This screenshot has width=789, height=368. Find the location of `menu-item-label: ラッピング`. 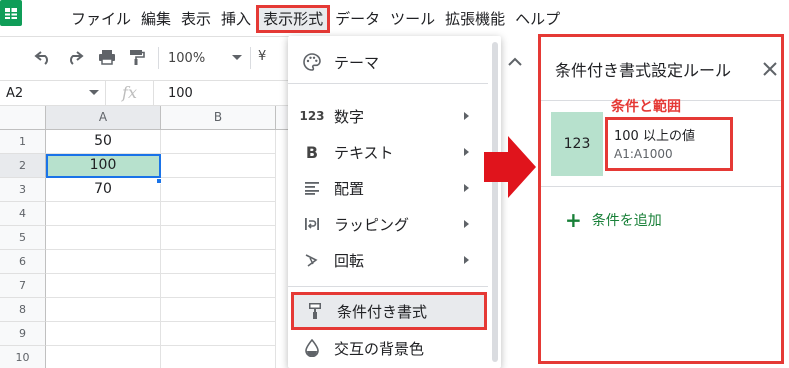

menu-item-label: ラッピング is located at coordinates (372, 224).